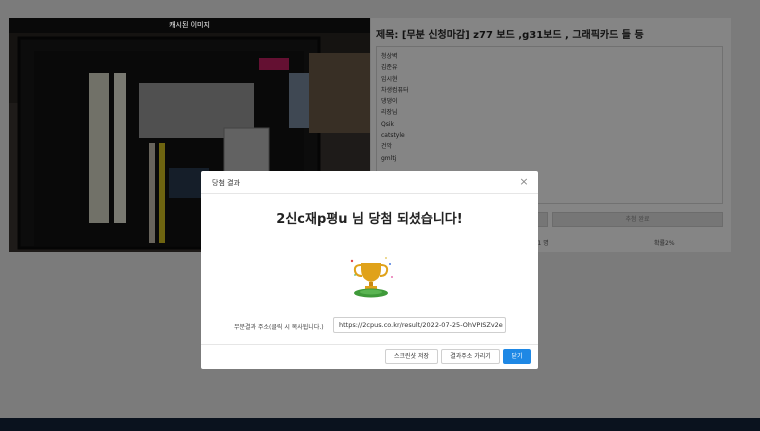 The width and height of the screenshot is (760, 431). I want to click on save-screenshot-button: 스크린샷 저장, so click(411, 356).